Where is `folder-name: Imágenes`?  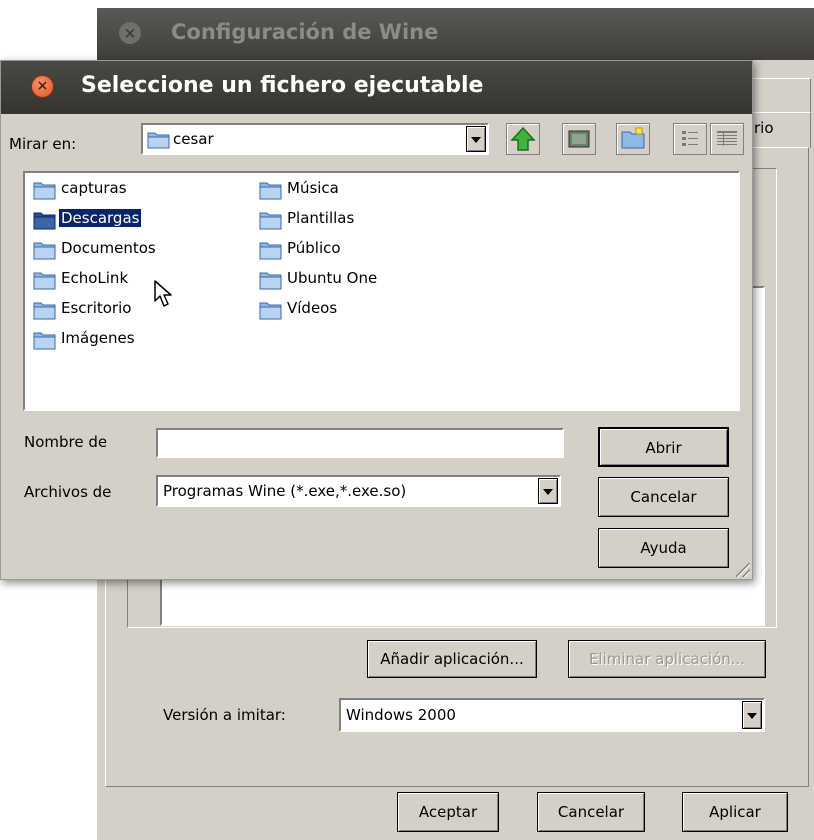
folder-name: Imágenes is located at coordinates (98, 338).